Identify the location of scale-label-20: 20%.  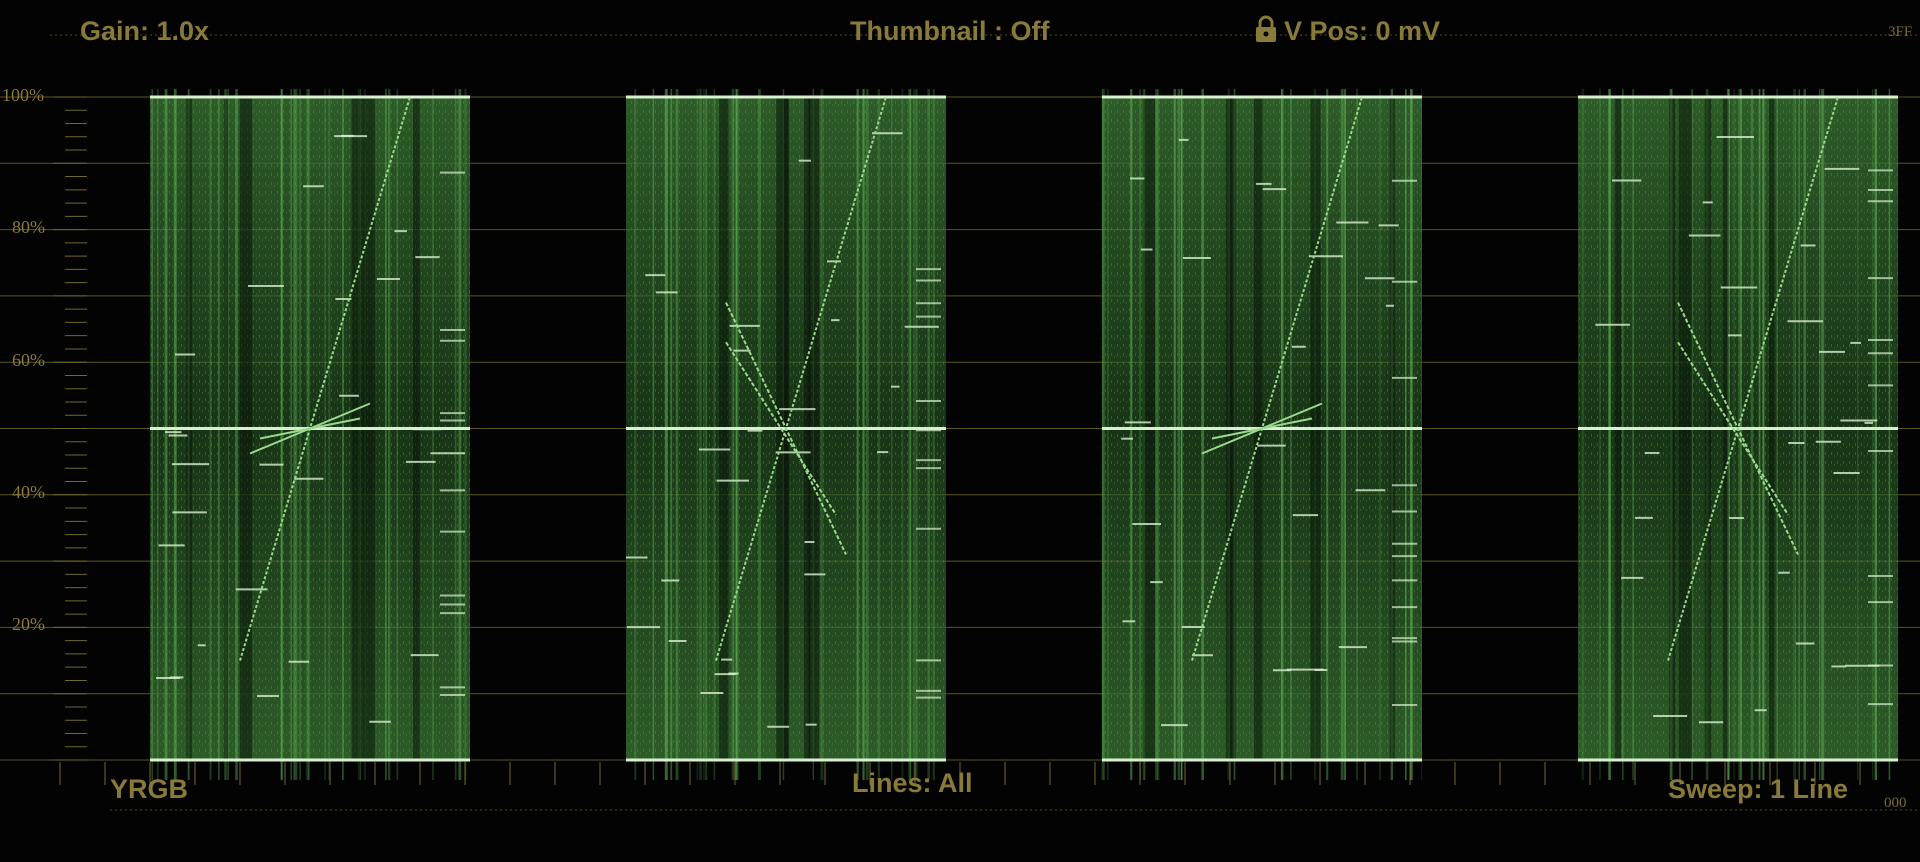
(28, 624).